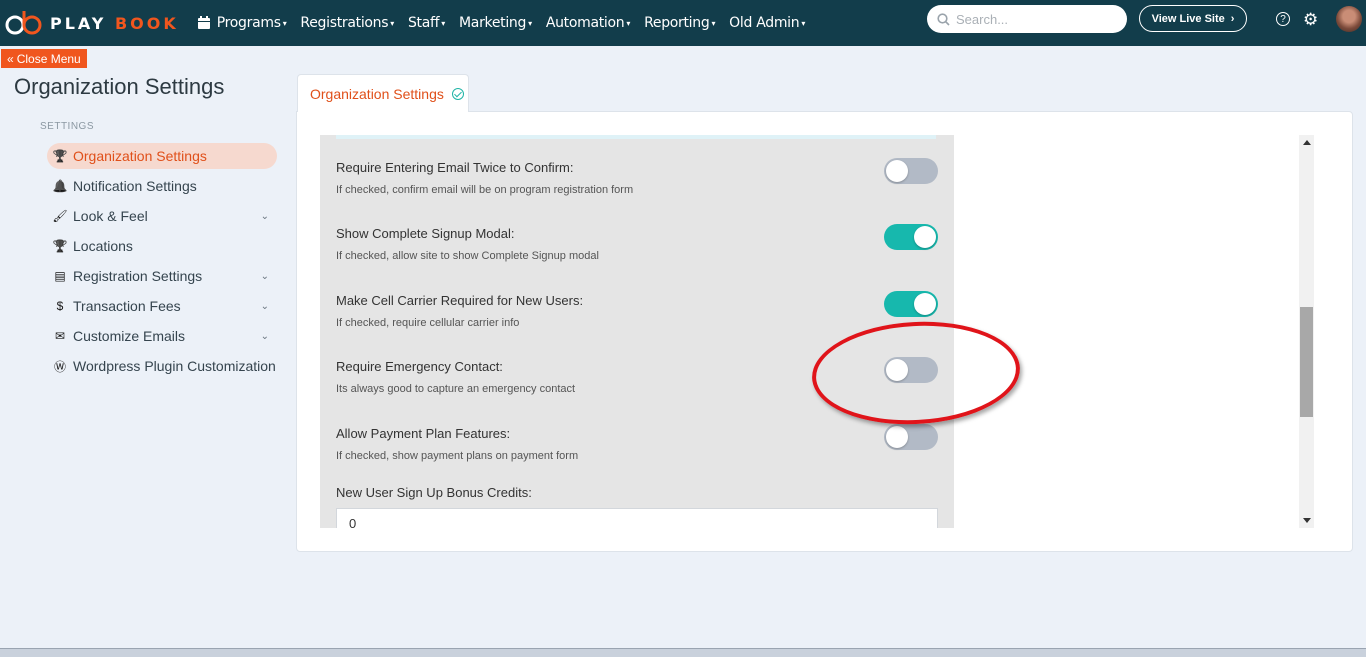  What do you see at coordinates (162, 216) in the screenshot?
I see `sidebar-item-look-feel: 🖌 Look & Feel ⌄` at bounding box center [162, 216].